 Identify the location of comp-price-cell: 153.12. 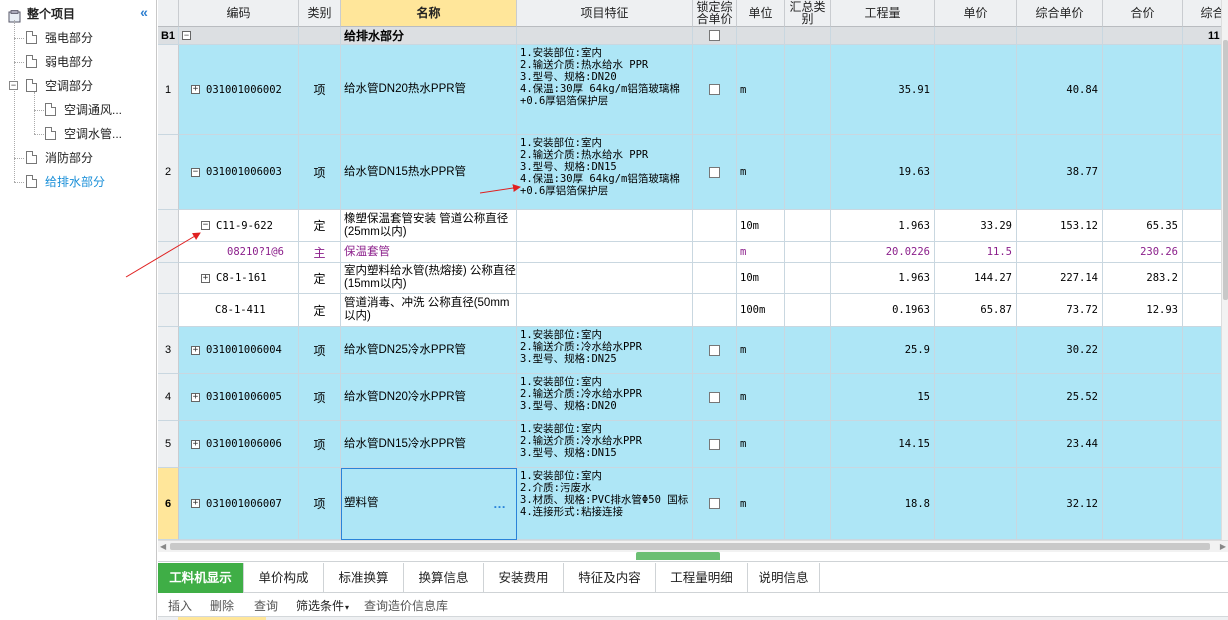
(1060, 226).